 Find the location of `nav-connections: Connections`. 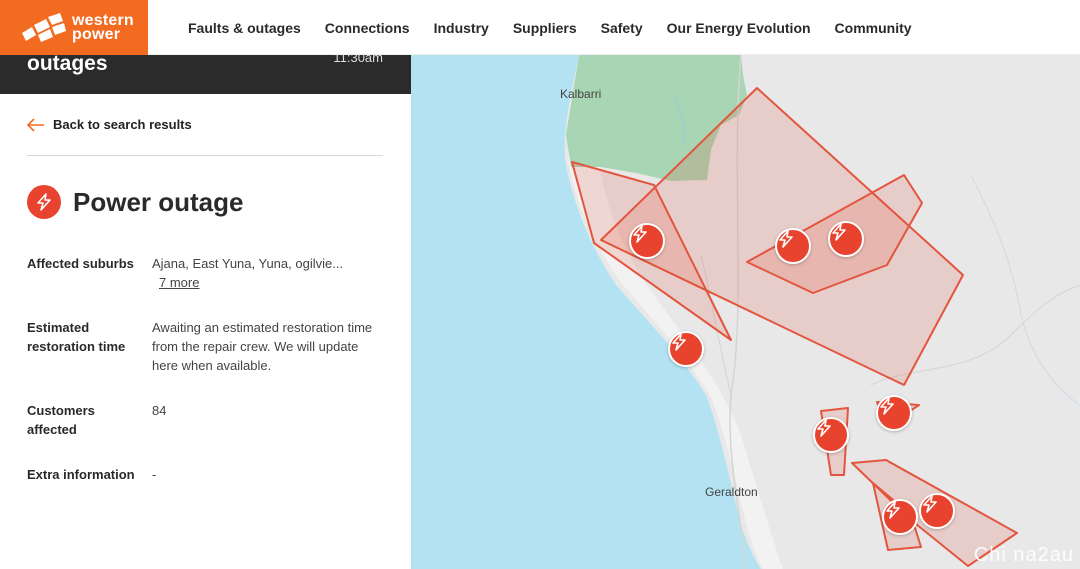

nav-connections: Connections is located at coordinates (367, 28).